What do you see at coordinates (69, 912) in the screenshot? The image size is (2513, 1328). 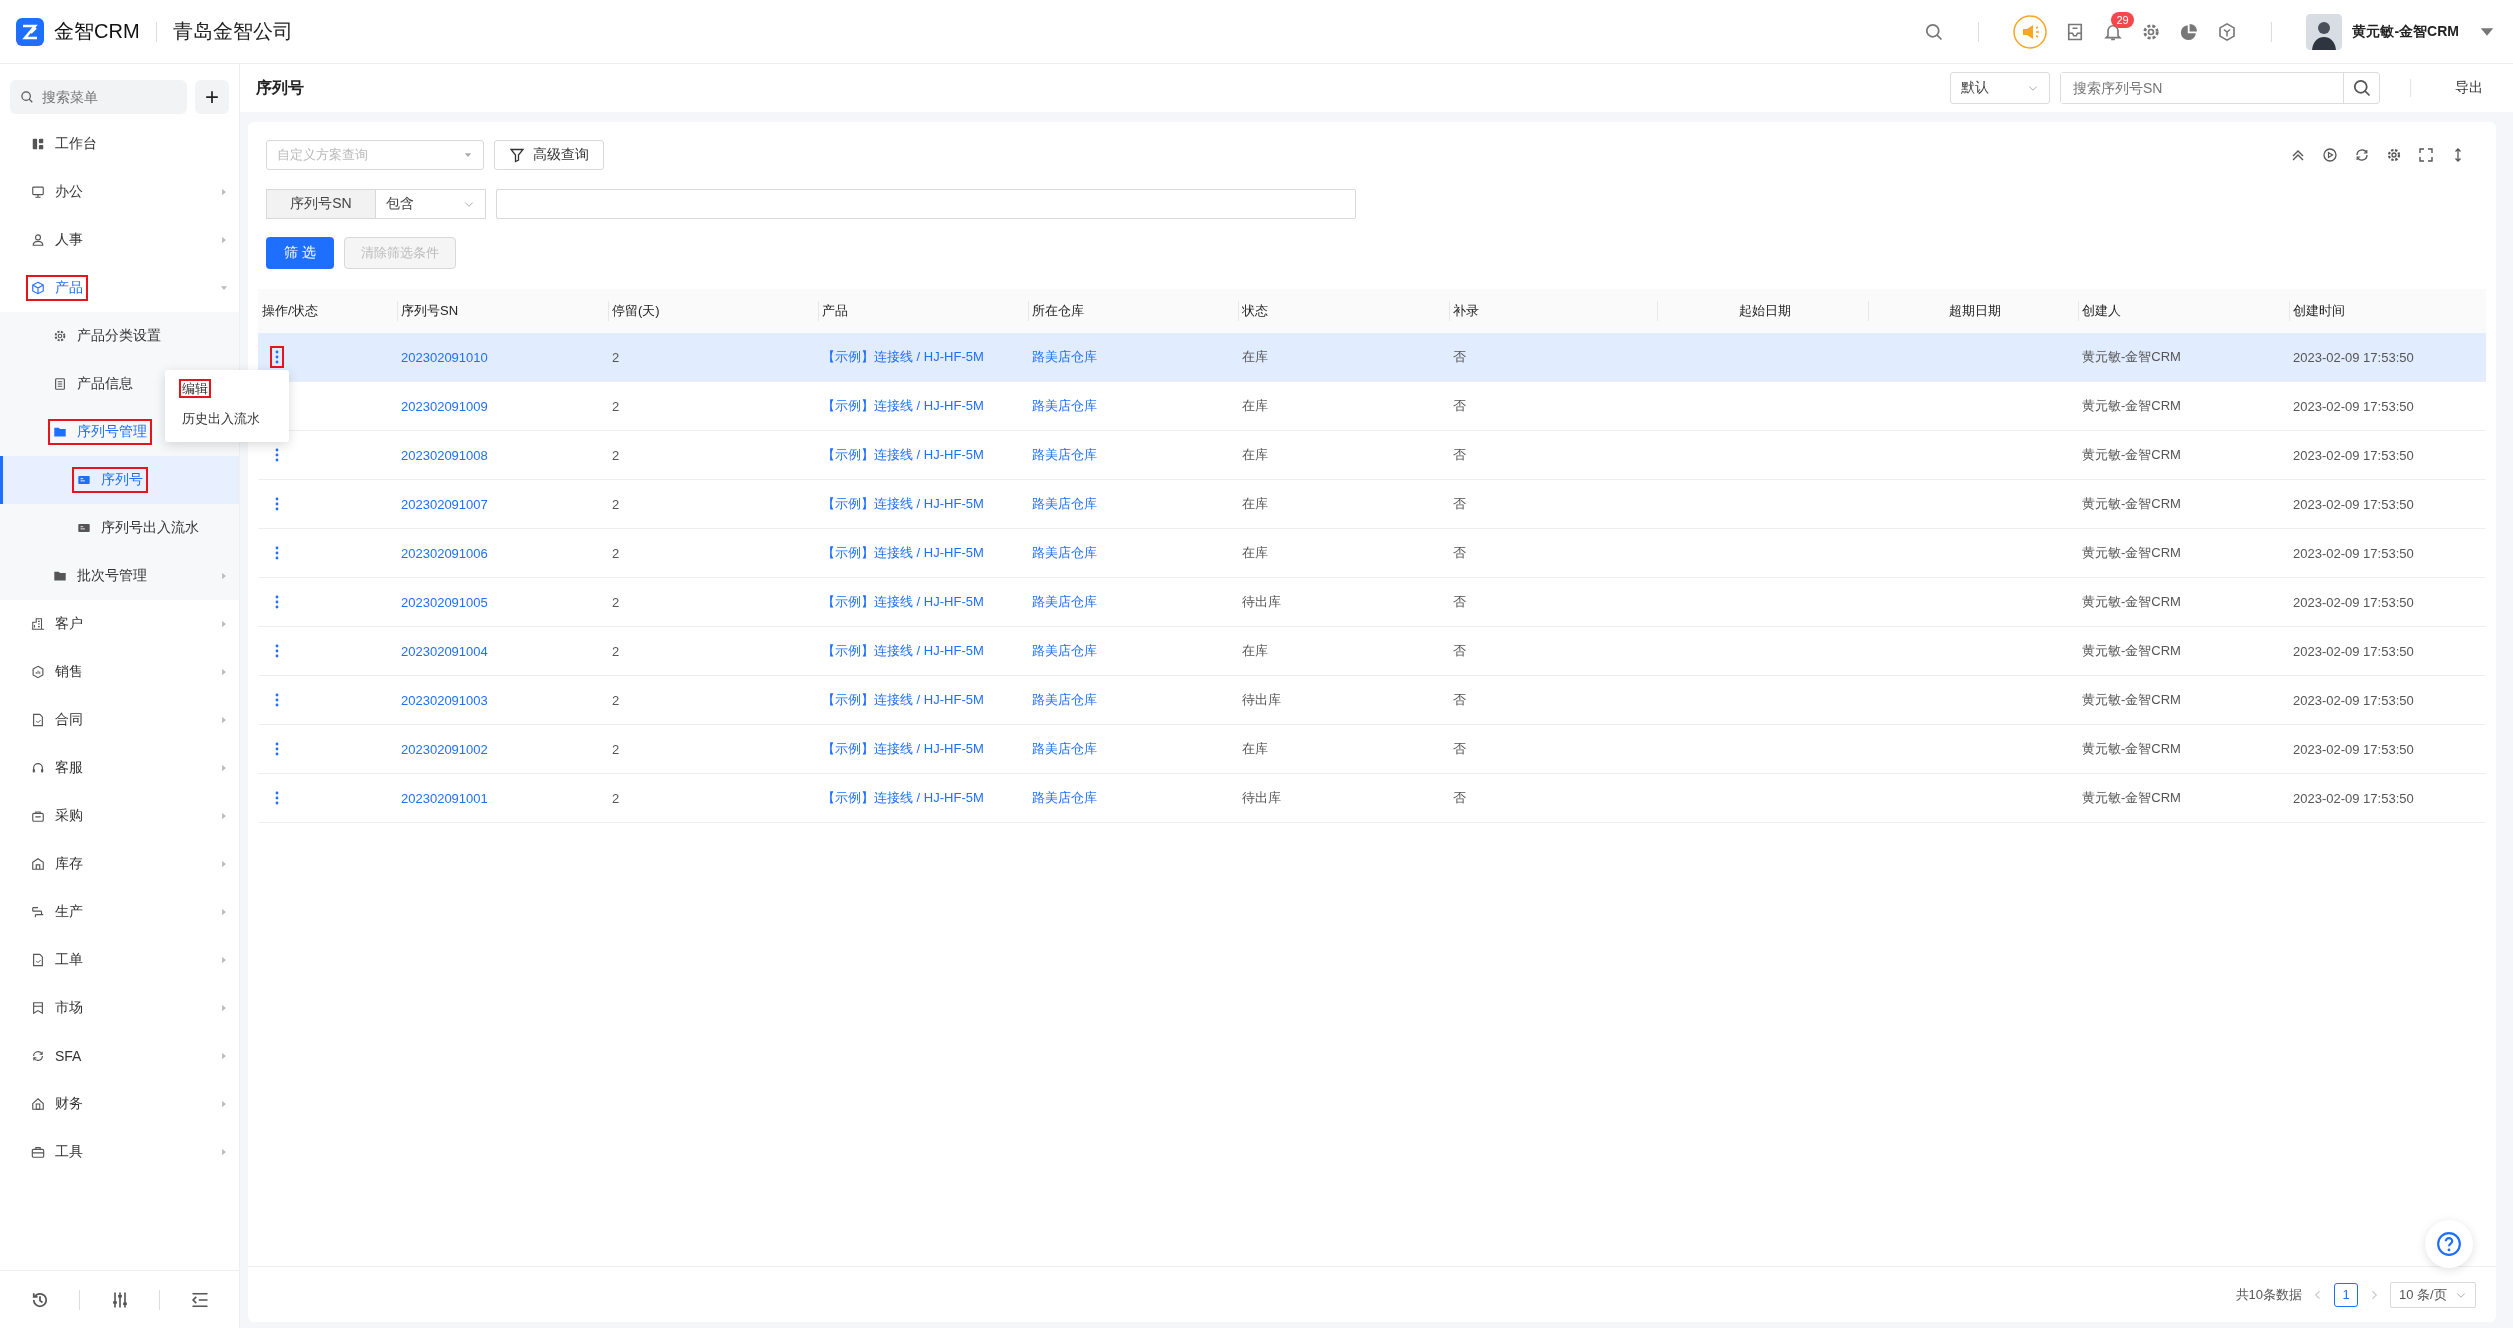 I see `menu-label: 生产` at bounding box center [69, 912].